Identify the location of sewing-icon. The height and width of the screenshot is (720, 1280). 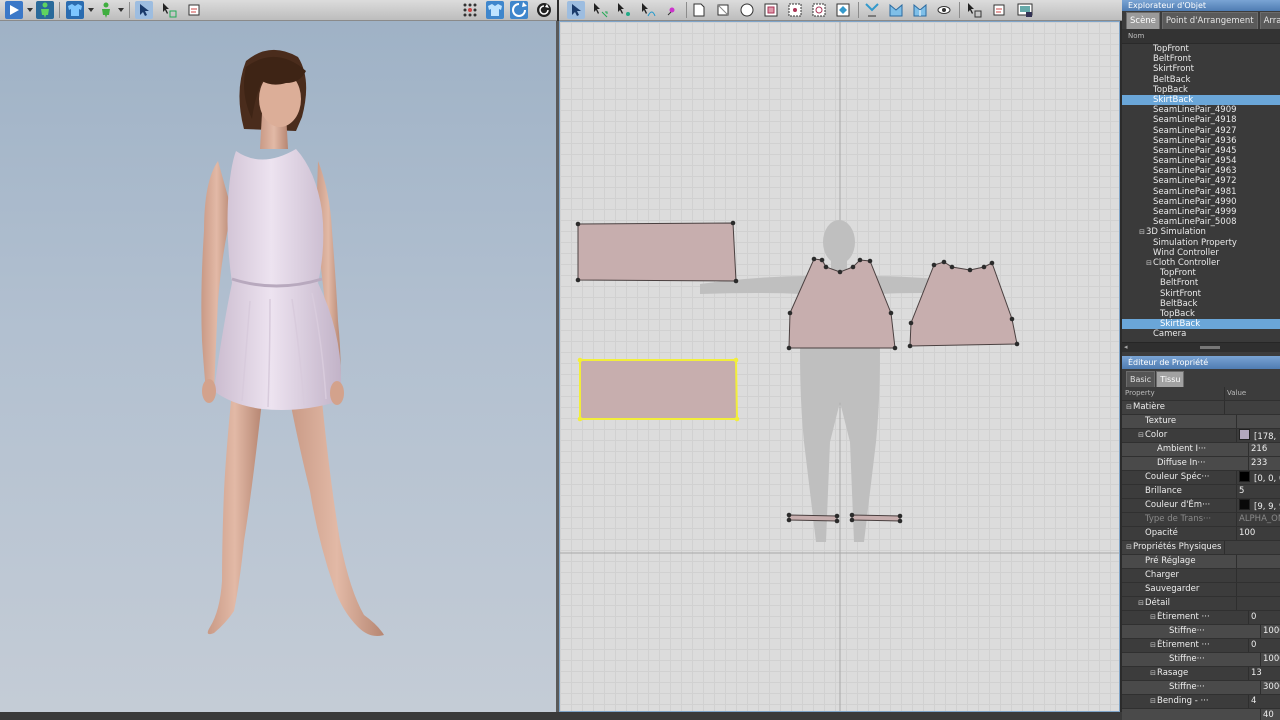
(896, 10).